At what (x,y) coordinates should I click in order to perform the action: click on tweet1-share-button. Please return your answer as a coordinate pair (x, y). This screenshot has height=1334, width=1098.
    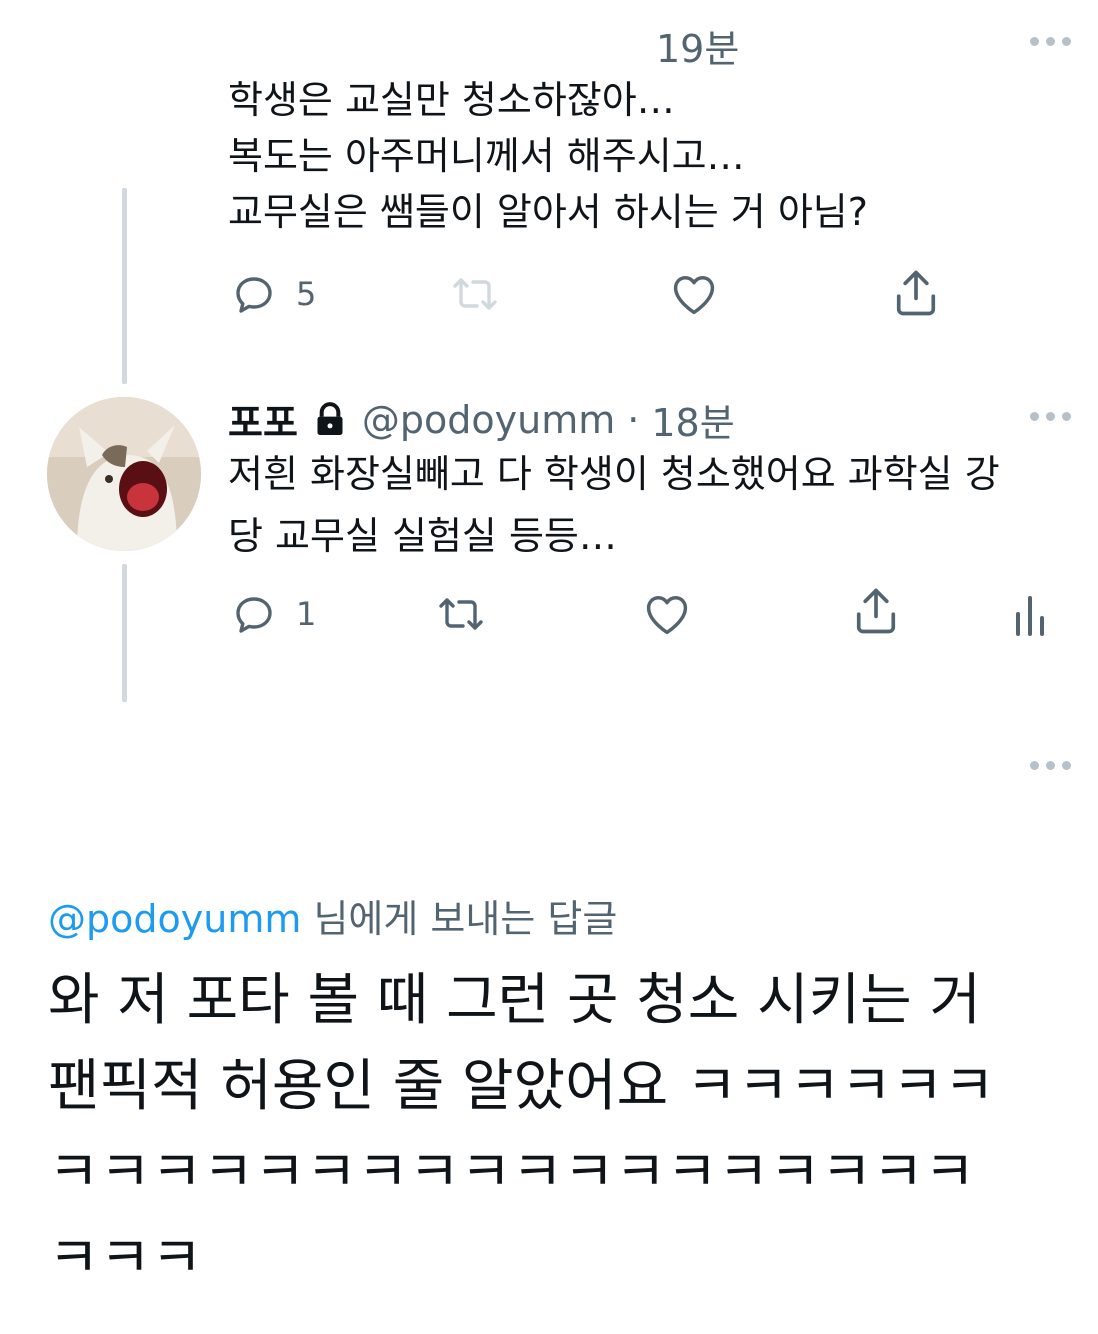
    Looking at the image, I should click on (916, 293).